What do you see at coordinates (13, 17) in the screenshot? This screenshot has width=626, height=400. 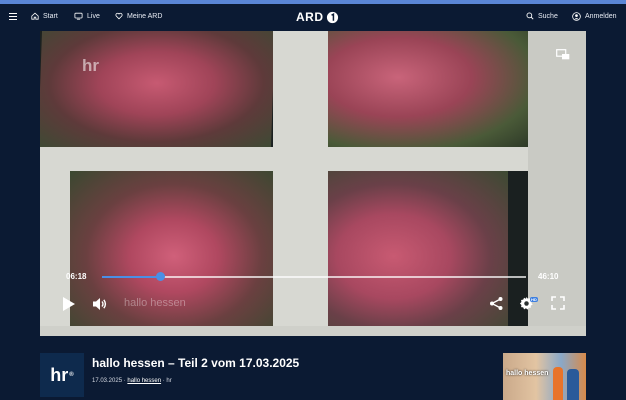 I see `menu-icon` at bounding box center [13, 17].